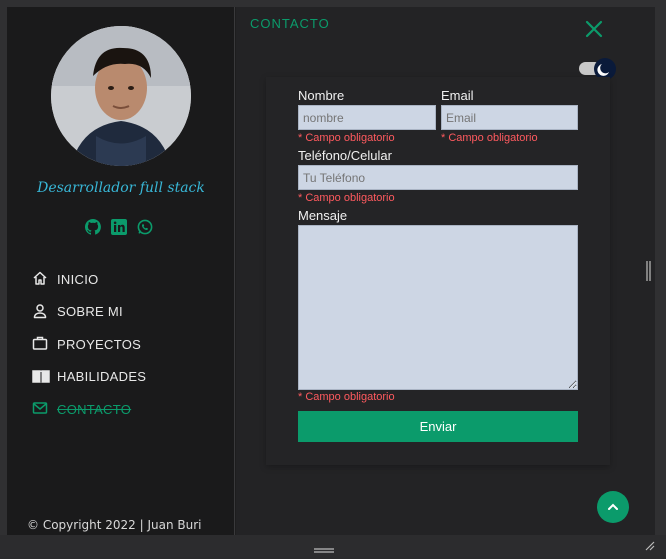 Image resolution: width=666 pixels, height=559 pixels. I want to click on nav-label: SOBRE MI, so click(90, 312).